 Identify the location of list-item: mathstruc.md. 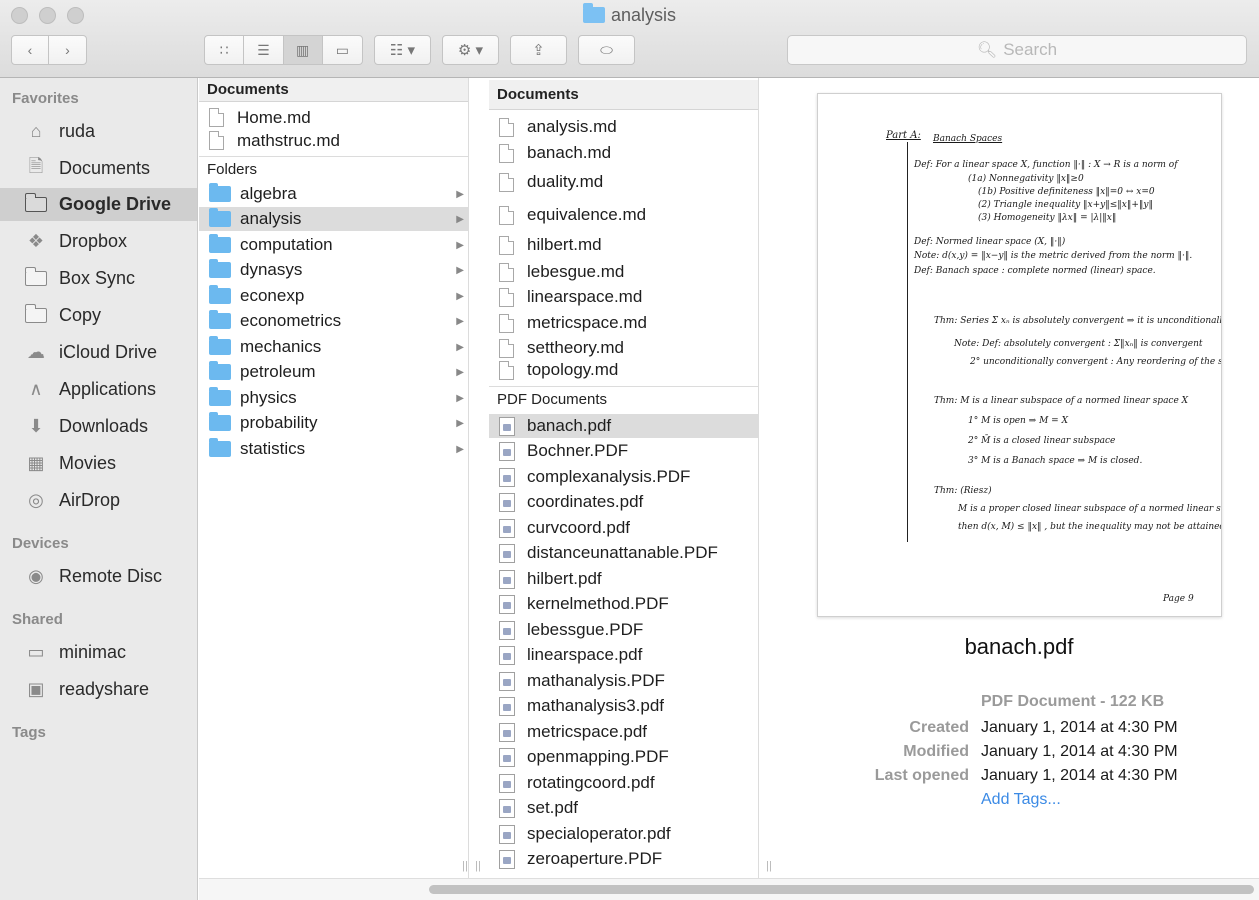
(333, 140).